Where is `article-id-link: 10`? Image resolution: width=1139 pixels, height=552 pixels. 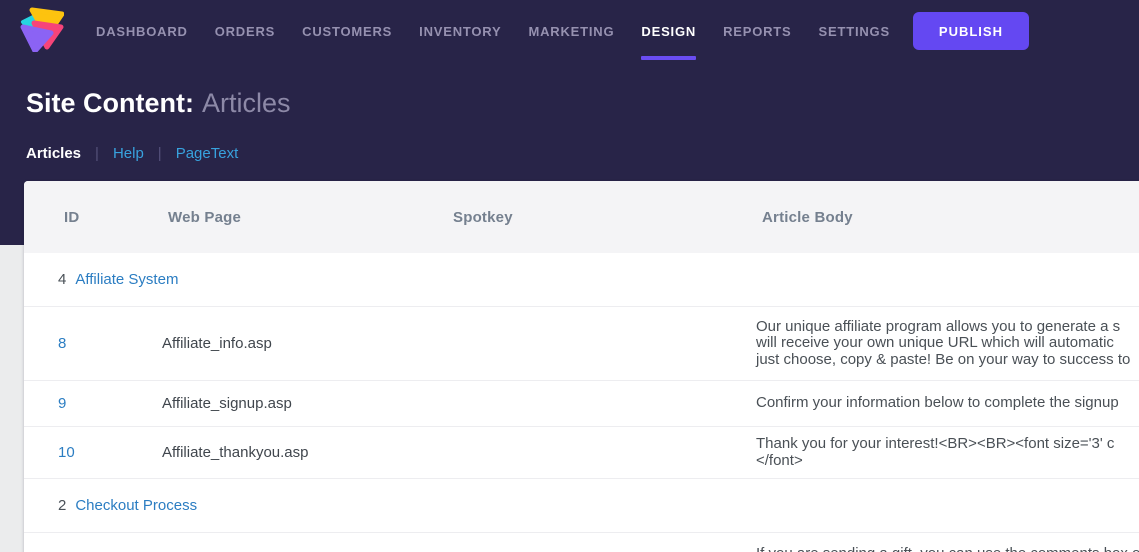
article-id-link: 10 is located at coordinates (66, 452).